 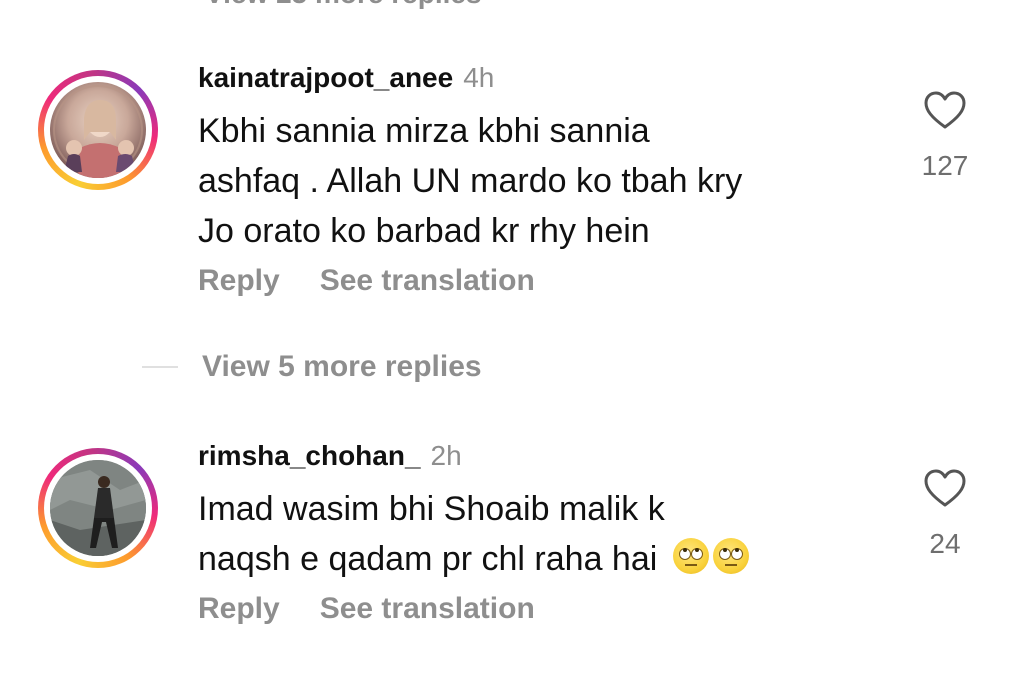 I want to click on comment-text-line: Imad wasim bhi Shoaib malik k, so click(x=431, y=509).